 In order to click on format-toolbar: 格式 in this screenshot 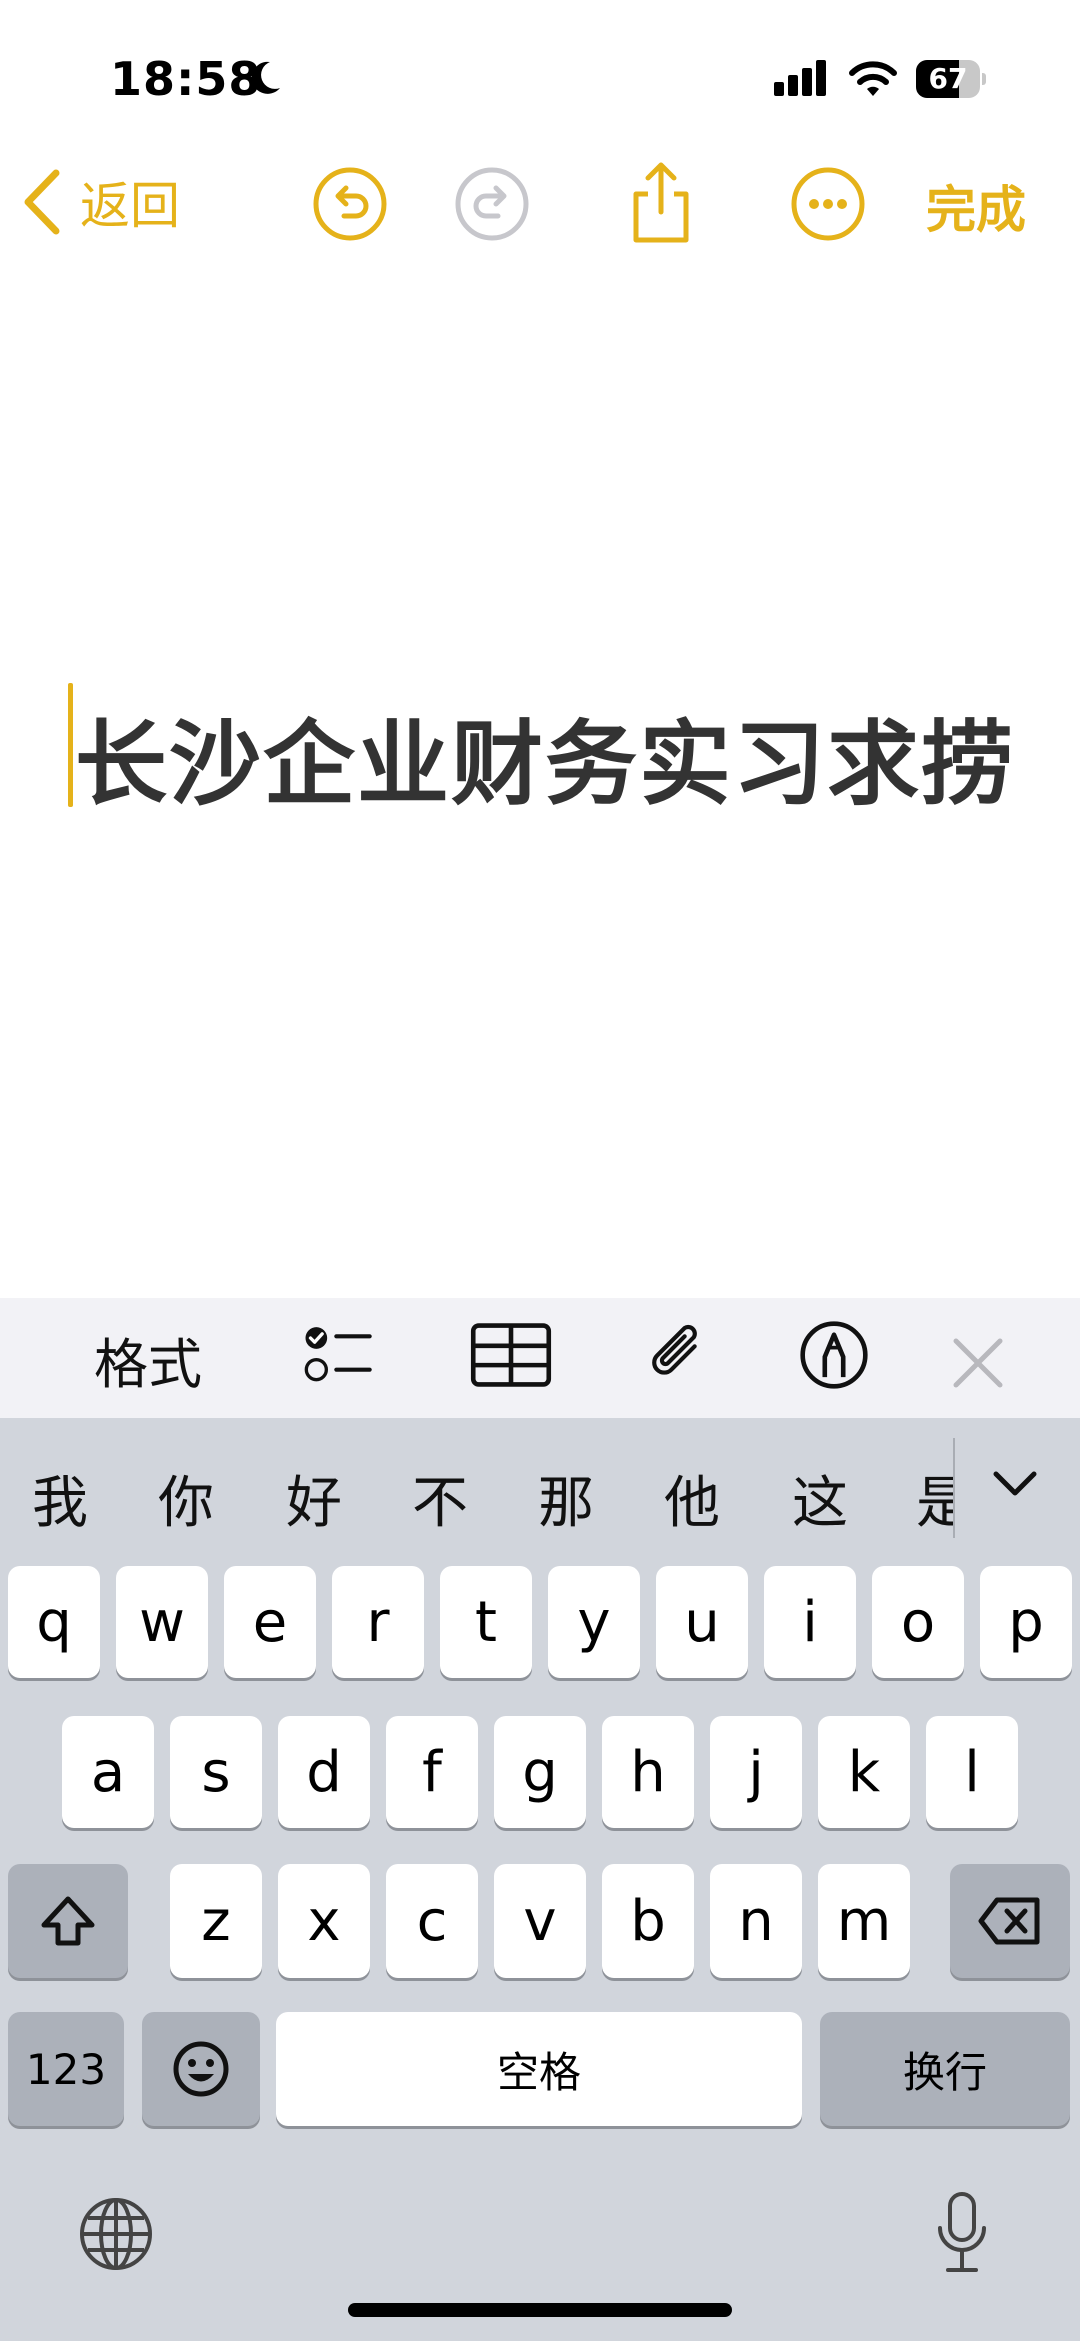, I will do `click(540, 1358)`.